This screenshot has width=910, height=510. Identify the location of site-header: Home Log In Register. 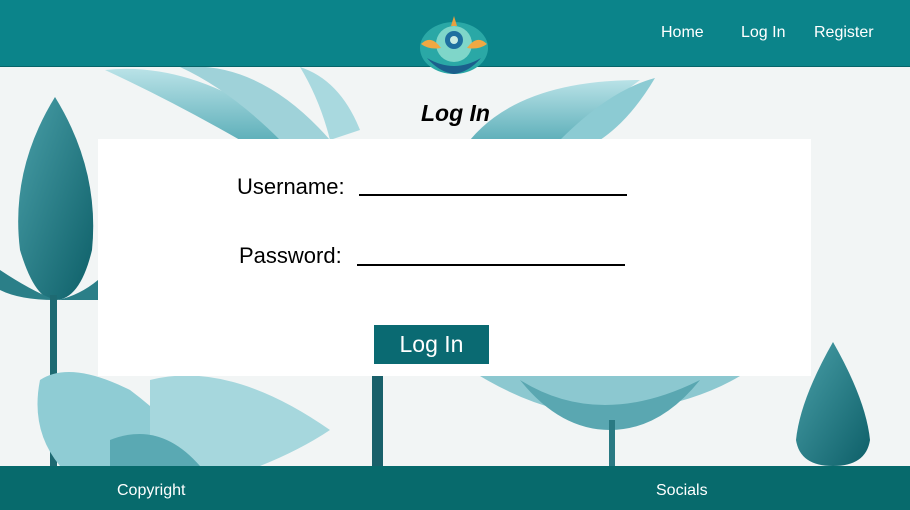
(455, 37).